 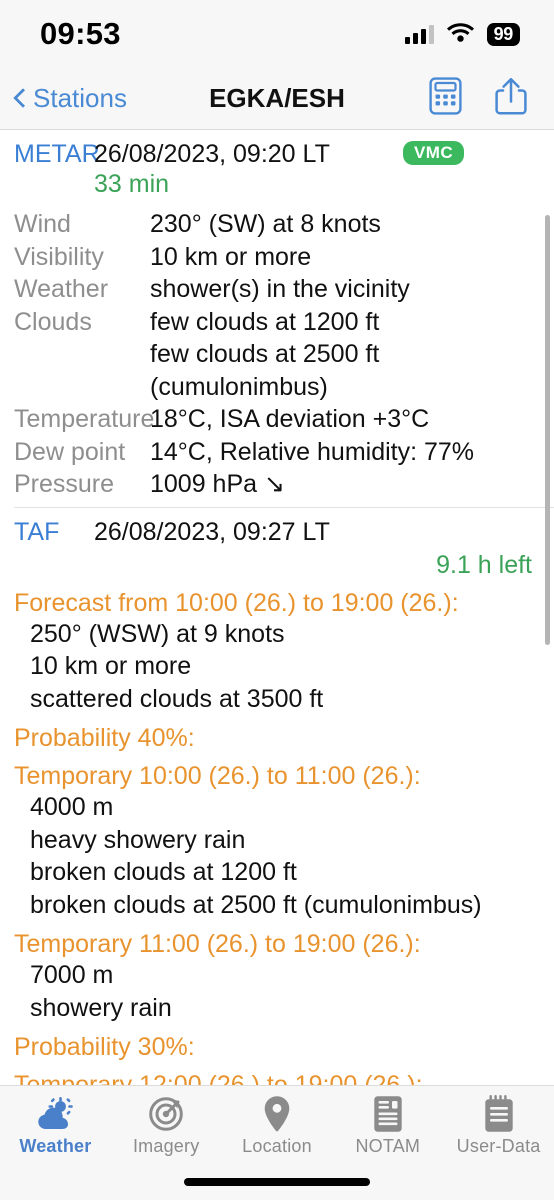 What do you see at coordinates (104, 1047) in the screenshot?
I see `taf-probability: Probability 30%:` at bounding box center [104, 1047].